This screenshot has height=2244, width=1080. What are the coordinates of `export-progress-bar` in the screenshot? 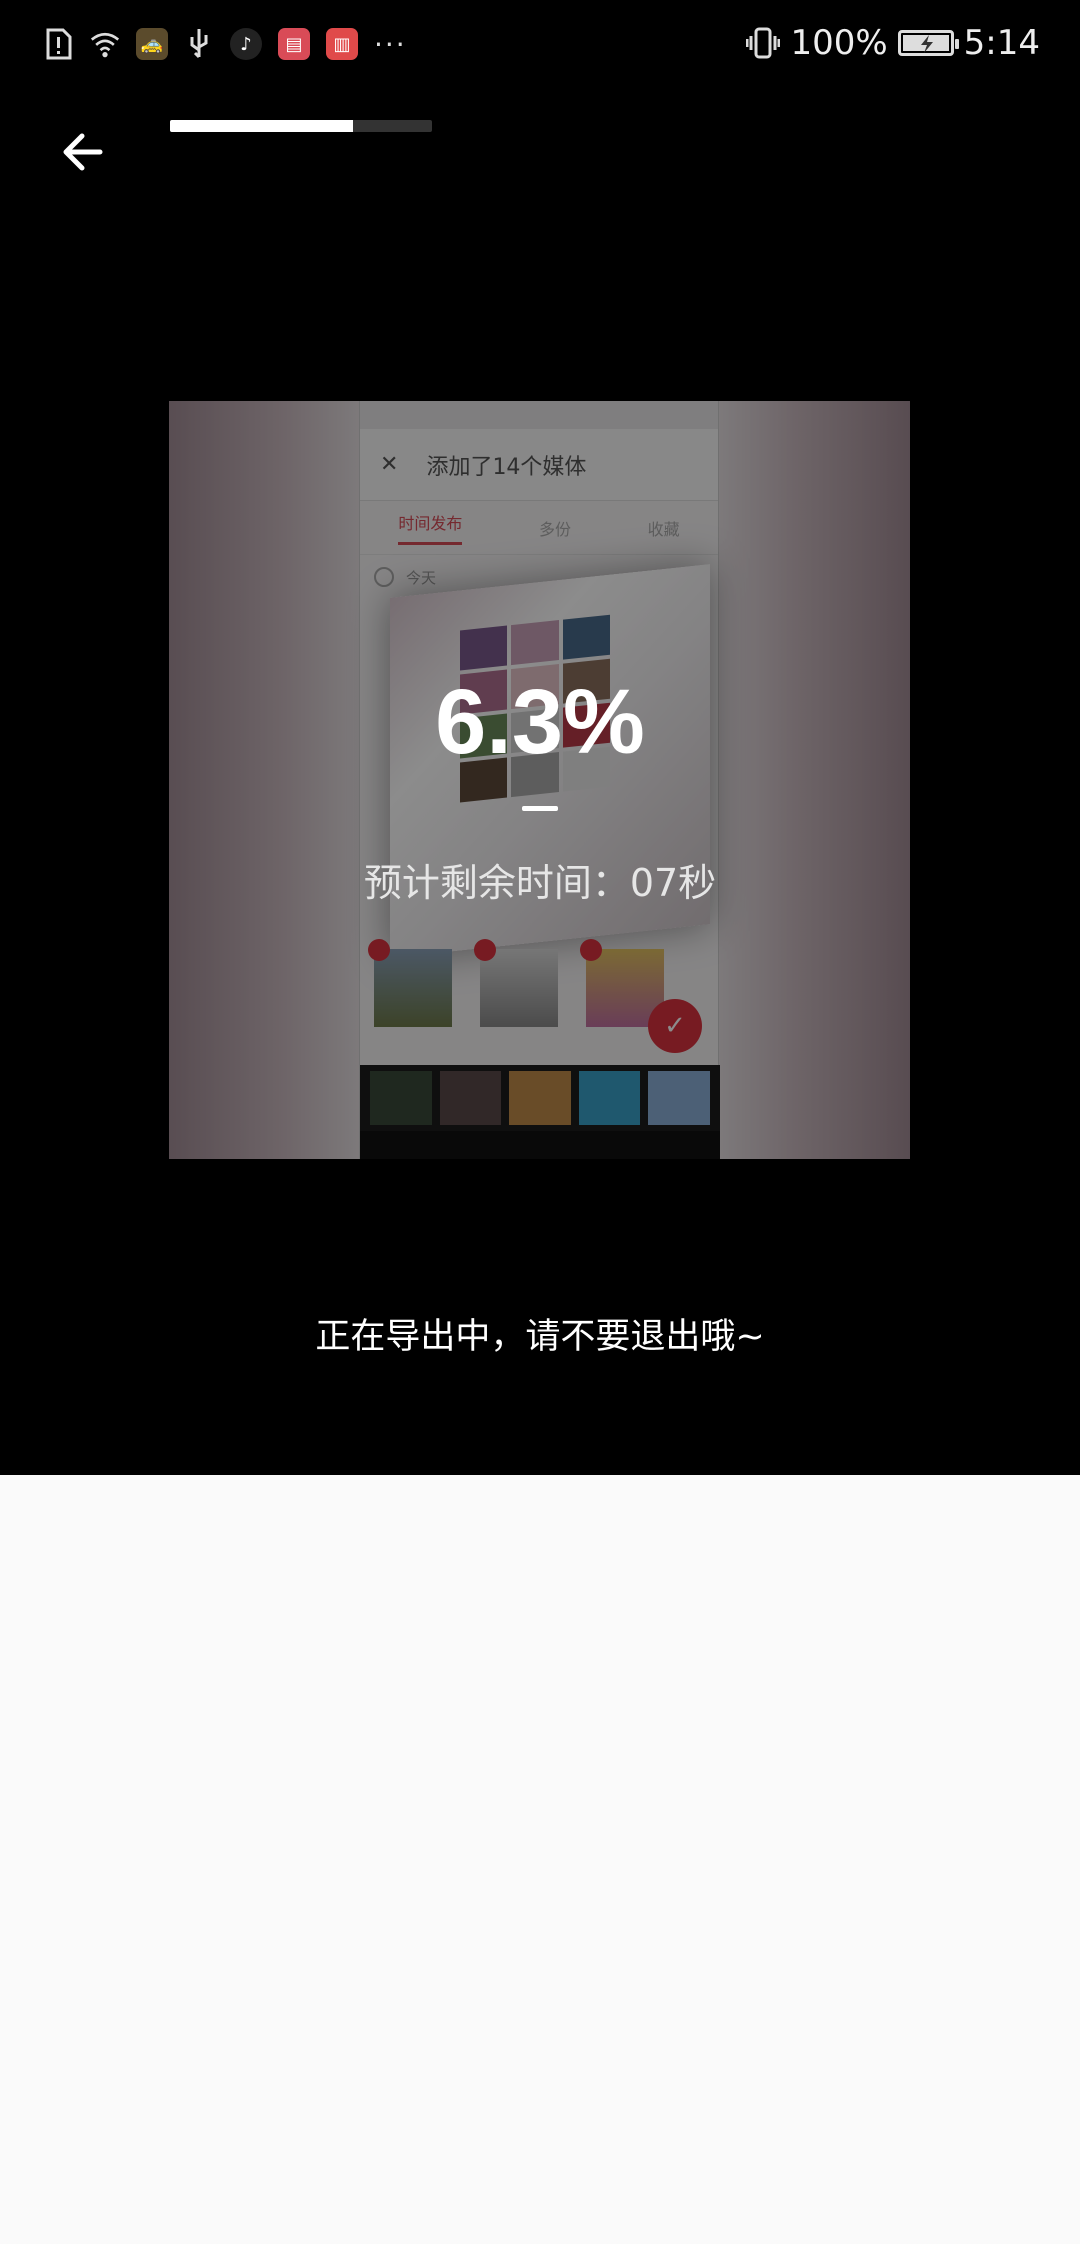 It's located at (301, 126).